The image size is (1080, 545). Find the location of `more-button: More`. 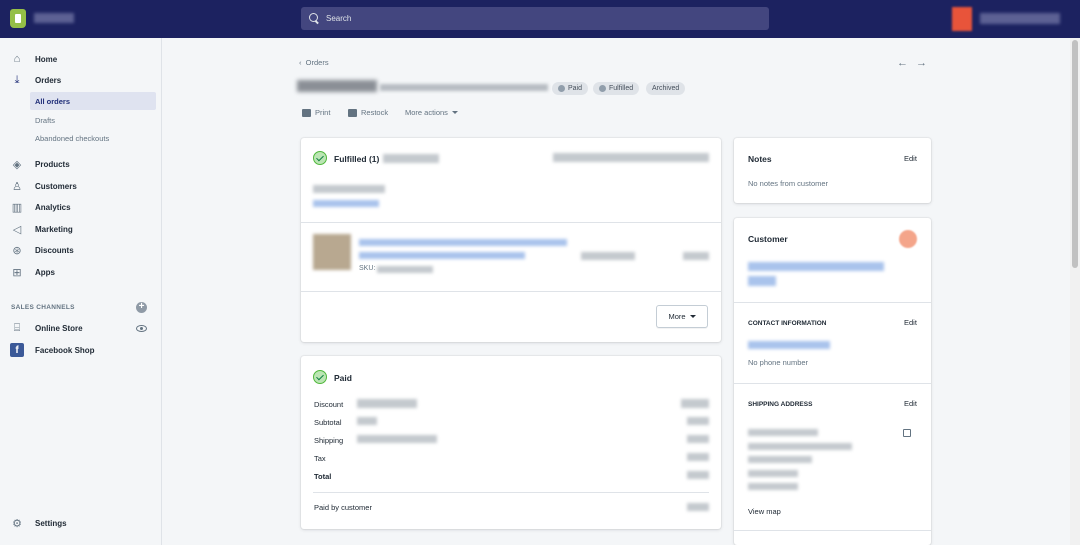

more-button: More is located at coordinates (682, 316).